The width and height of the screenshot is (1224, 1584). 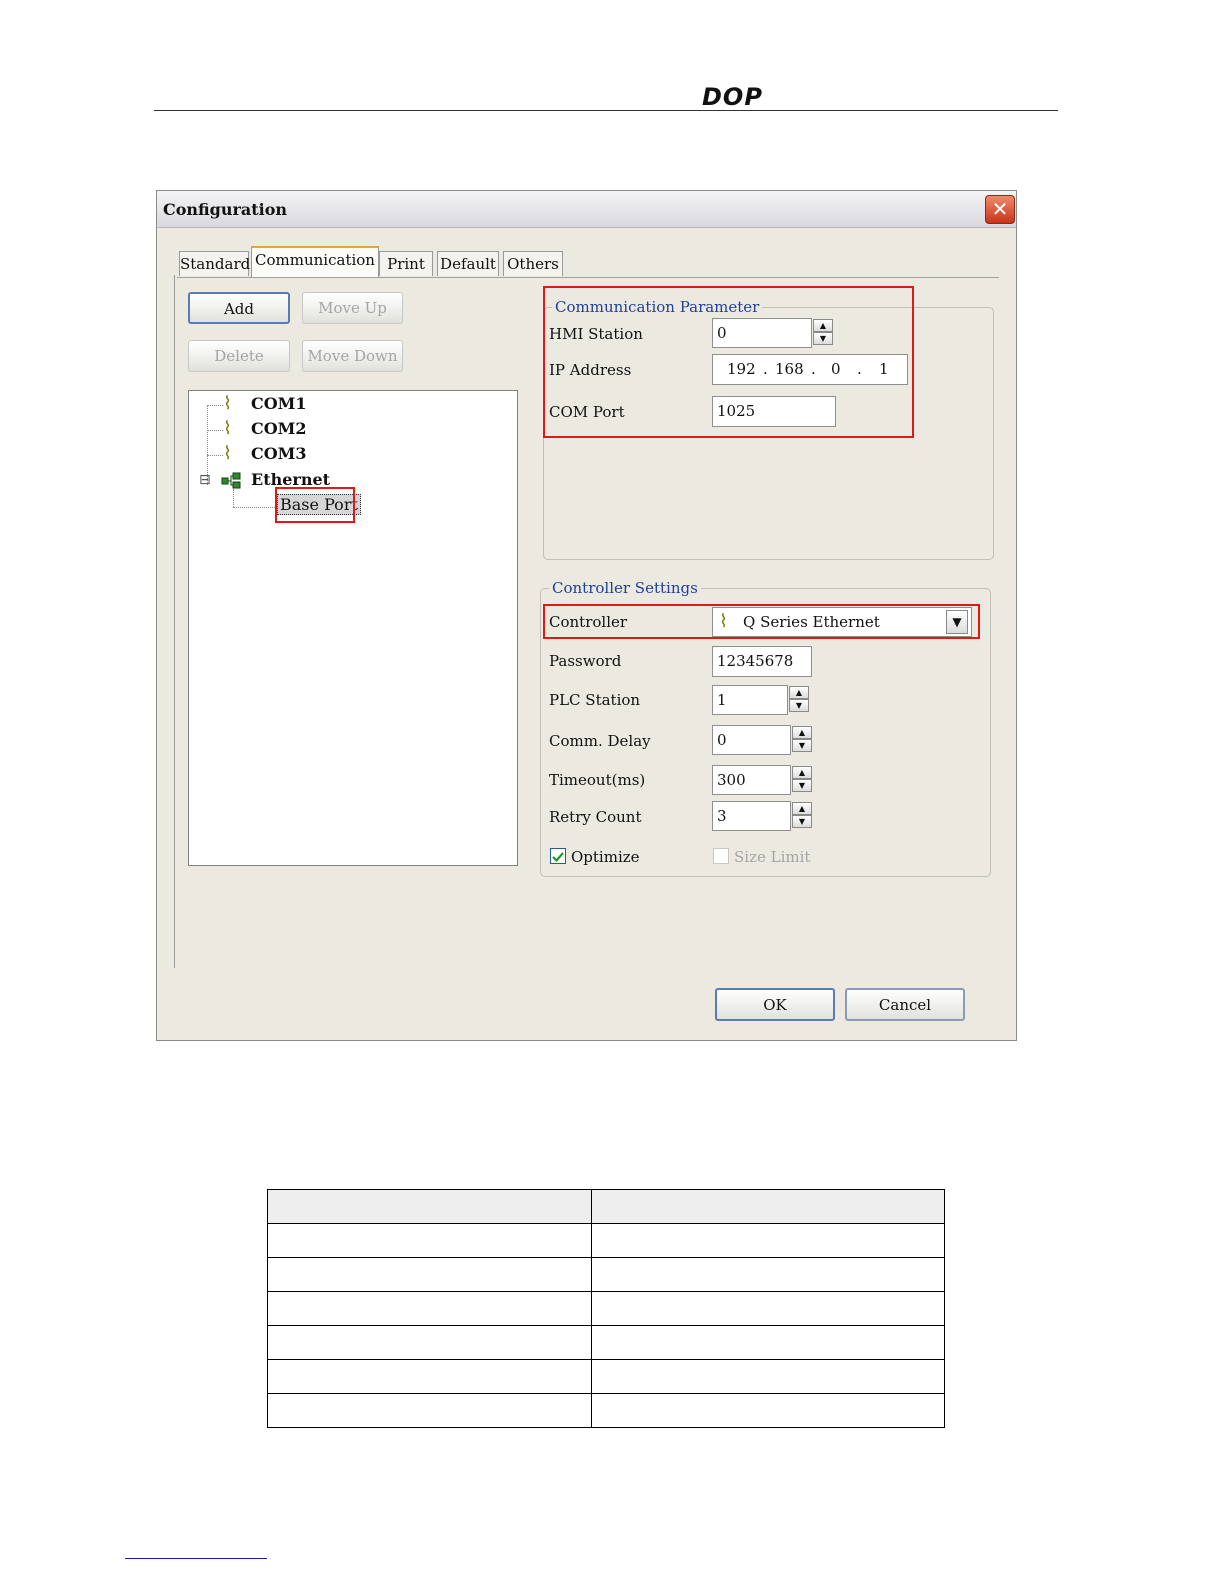 I want to click on network-icon, so click(x=232, y=480).